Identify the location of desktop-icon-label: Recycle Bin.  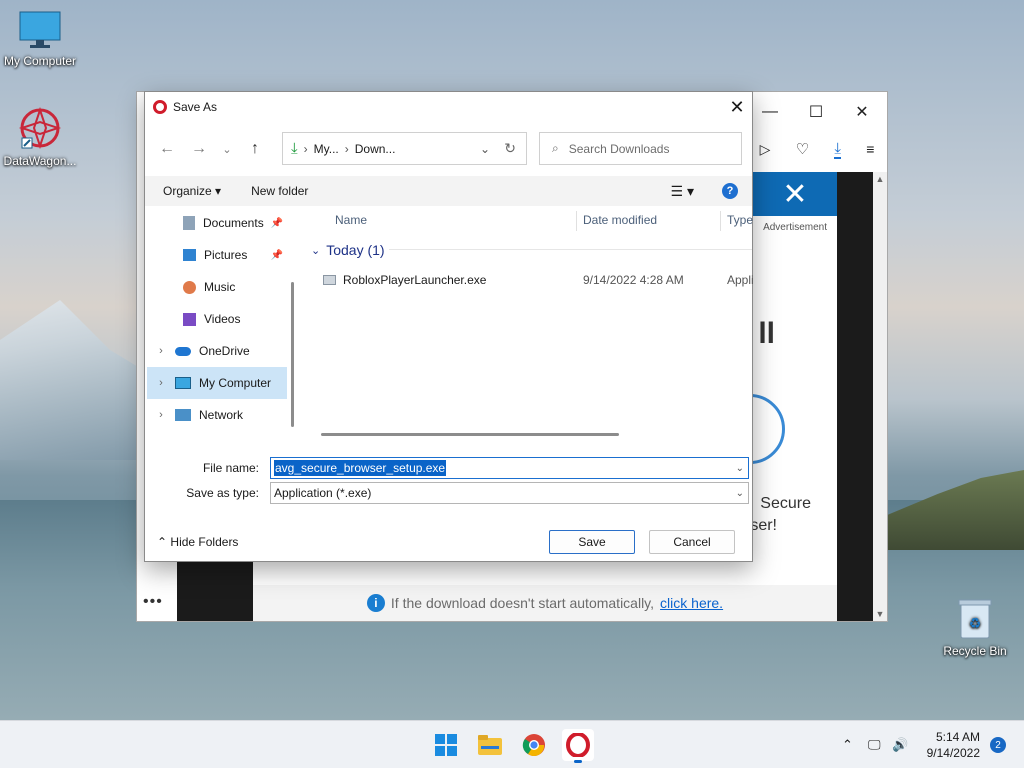
(975, 651).